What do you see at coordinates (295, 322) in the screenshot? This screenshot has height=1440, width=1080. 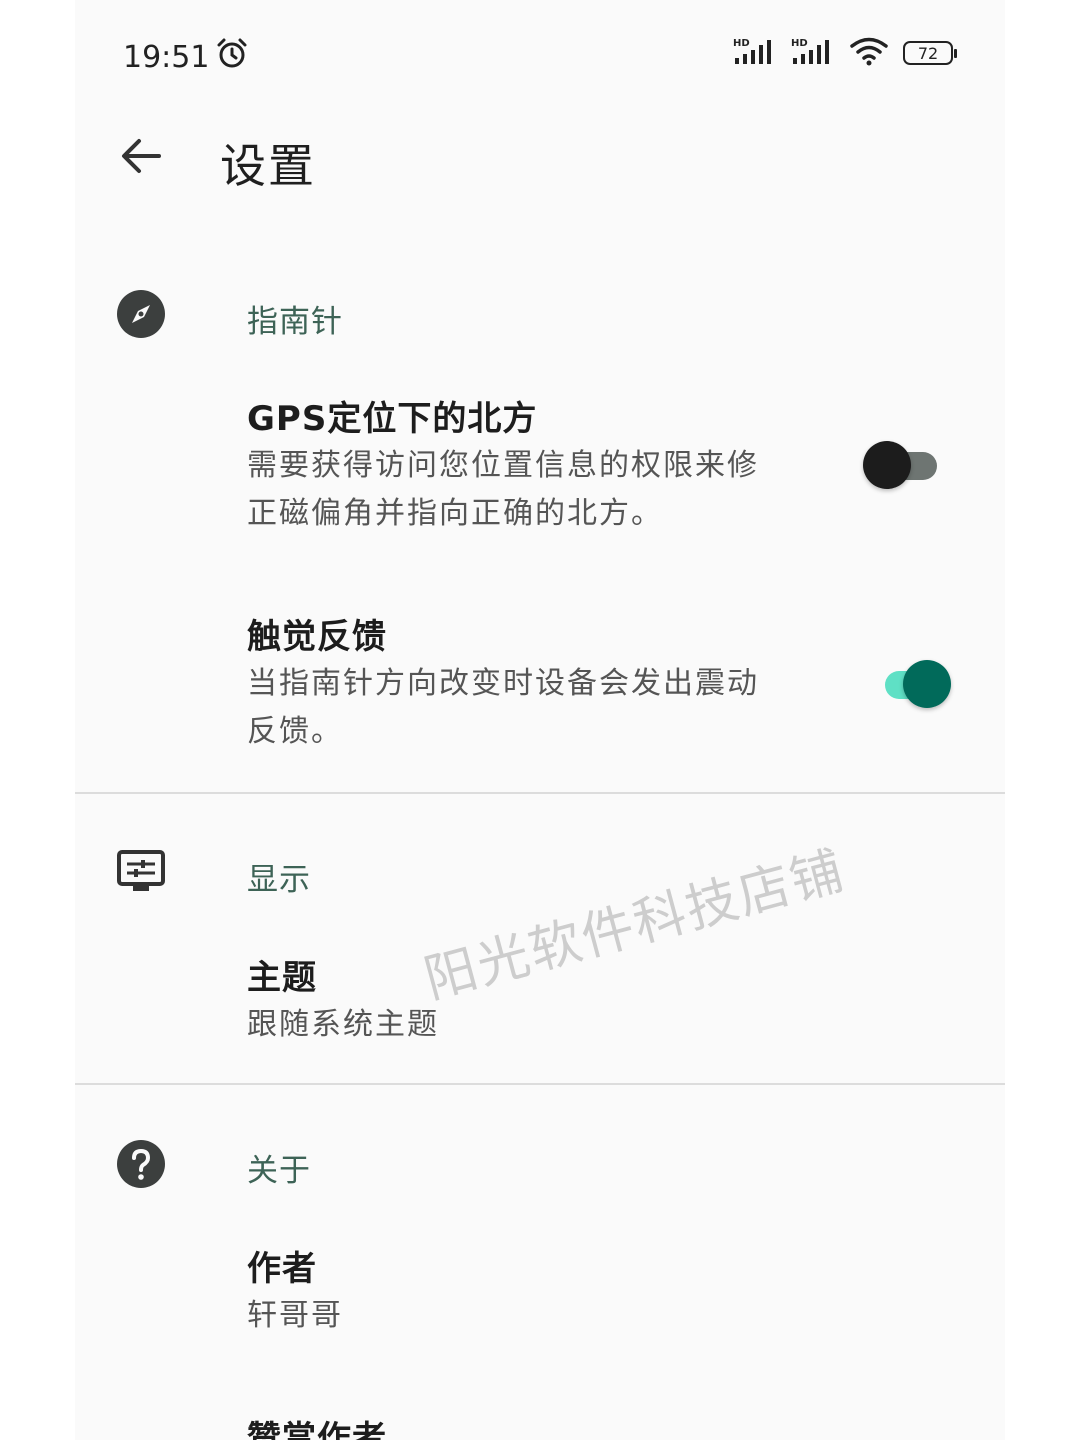 I see `section-title-compass: 指南针` at bounding box center [295, 322].